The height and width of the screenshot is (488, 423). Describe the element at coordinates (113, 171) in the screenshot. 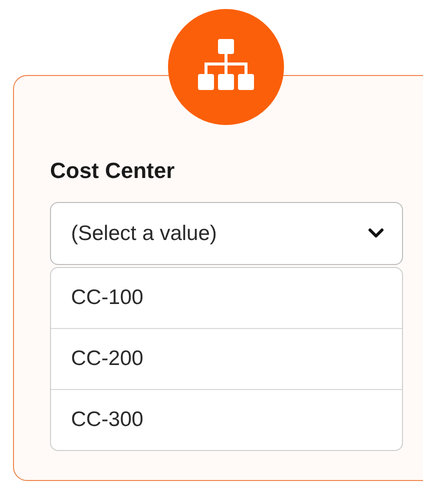

I see `field-label: Cost Center` at that location.